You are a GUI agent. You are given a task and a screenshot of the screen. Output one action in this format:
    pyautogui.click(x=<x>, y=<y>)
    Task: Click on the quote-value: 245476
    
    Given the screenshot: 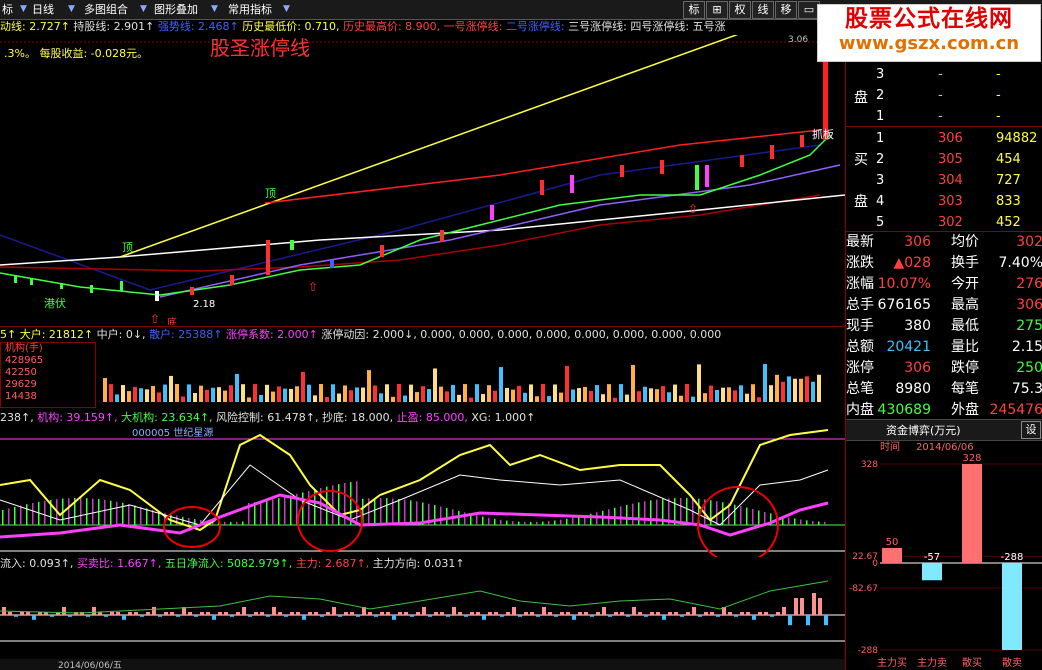 What is the action you would take?
    pyautogui.click(x=1015, y=410)
    